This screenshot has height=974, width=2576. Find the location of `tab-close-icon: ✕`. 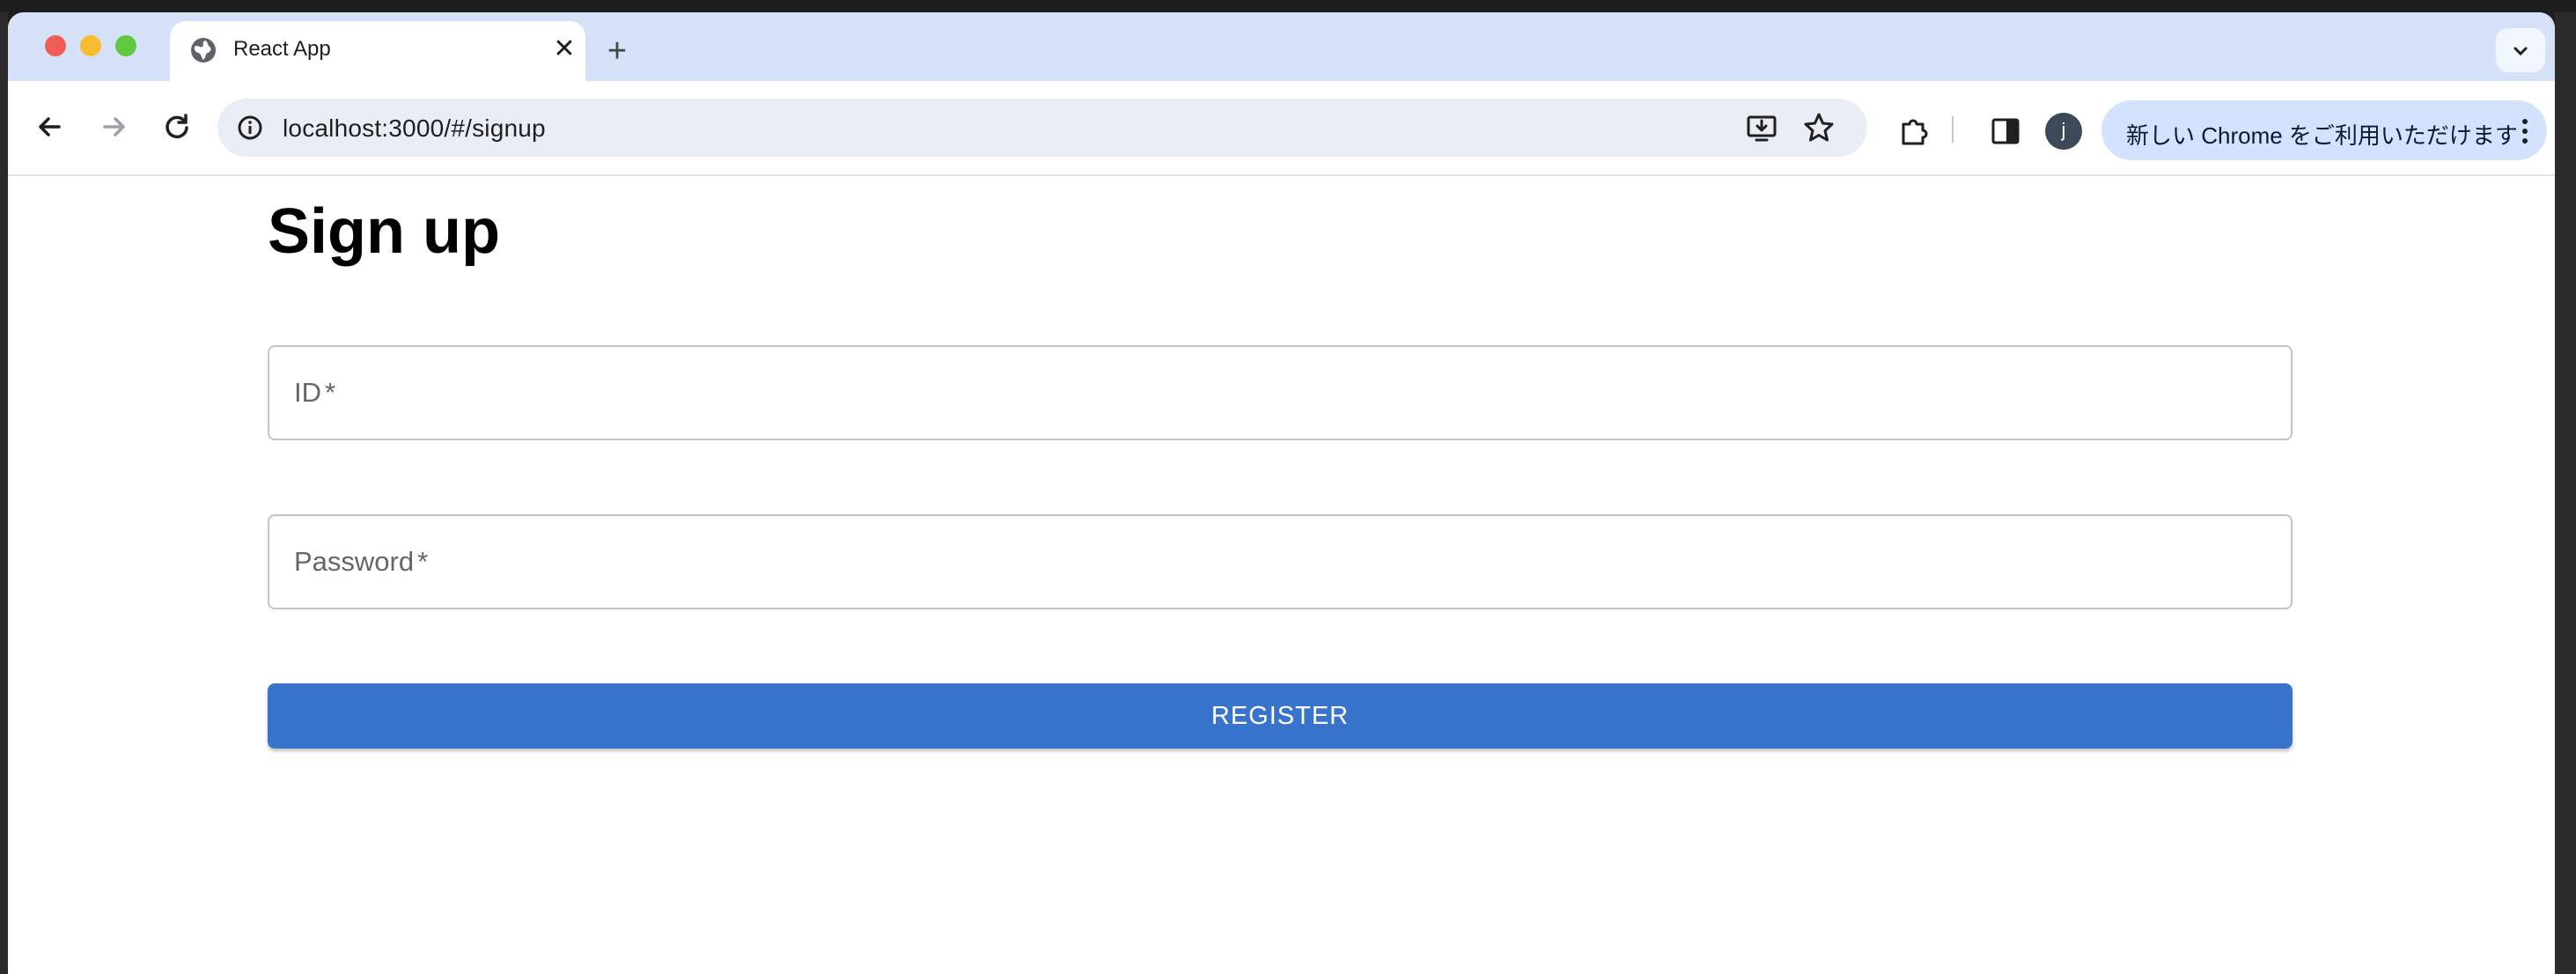

tab-close-icon: ✕ is located at coordinates (564, 49).